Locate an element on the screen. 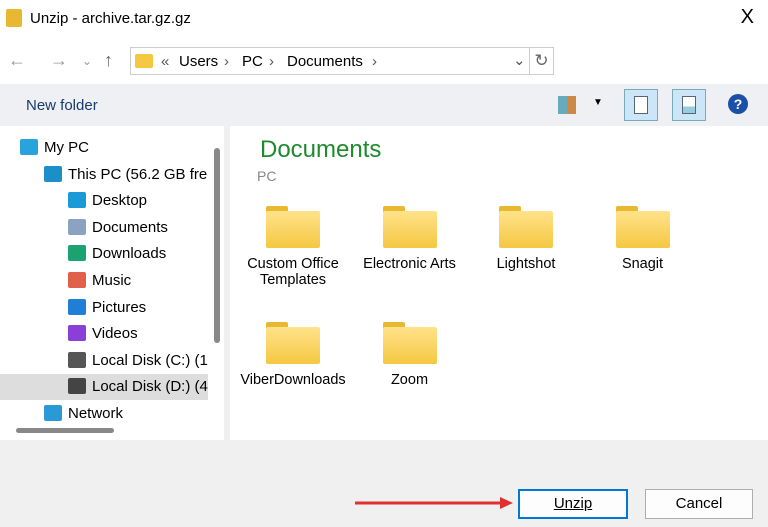 This screenshot has height=527, width=768. back-arrow-icon: ← is located at coordinates (17, 60).